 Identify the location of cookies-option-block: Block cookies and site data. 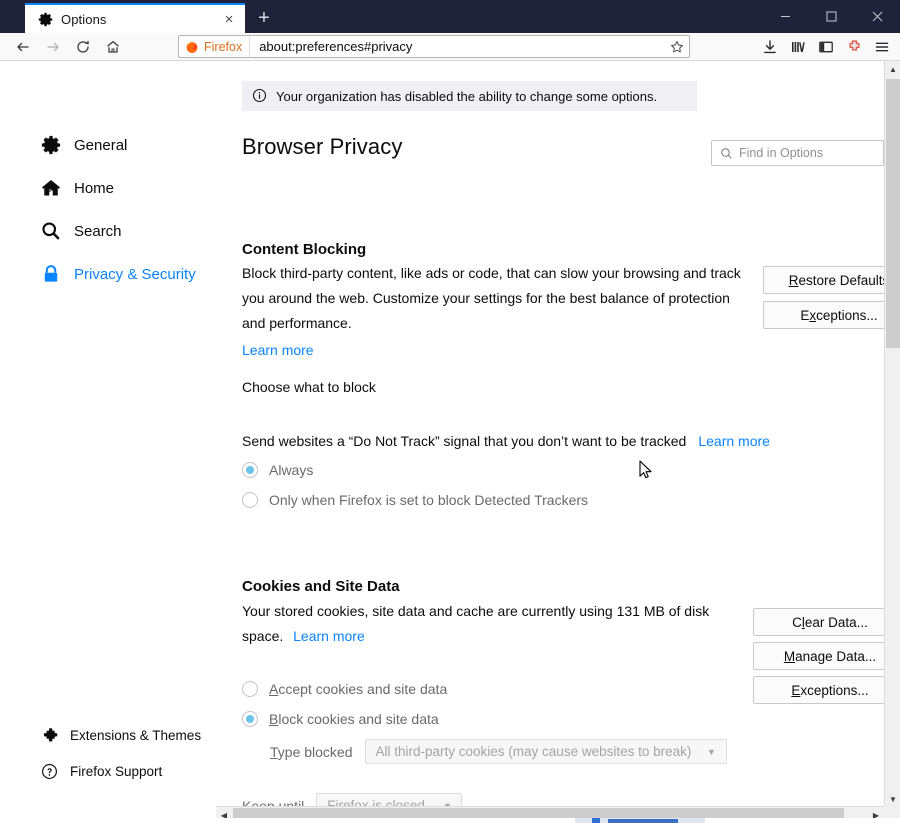
(340, 719).